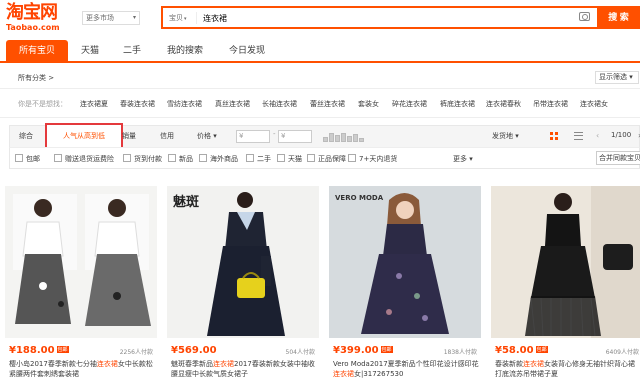 The height and width of the screenshot is (383, 640). Describe the element at coordinates (622, 352) in the screenshot. I see `sales-count: 6409人付款` at that location.